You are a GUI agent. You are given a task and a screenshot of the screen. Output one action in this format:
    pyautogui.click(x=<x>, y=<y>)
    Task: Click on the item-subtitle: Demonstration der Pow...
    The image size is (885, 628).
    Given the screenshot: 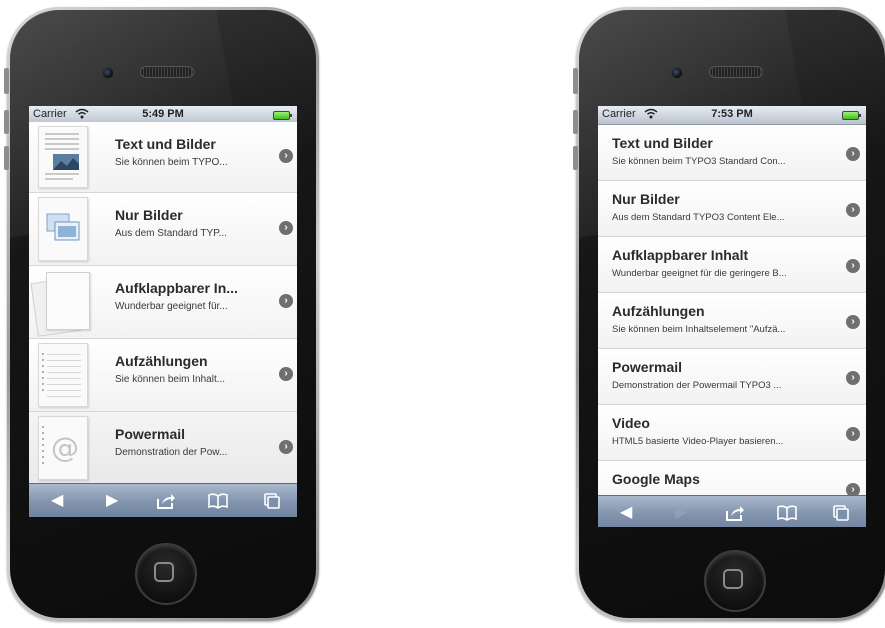 What is the action you would take?
    pyautogui.click(x=171, y=452)
    